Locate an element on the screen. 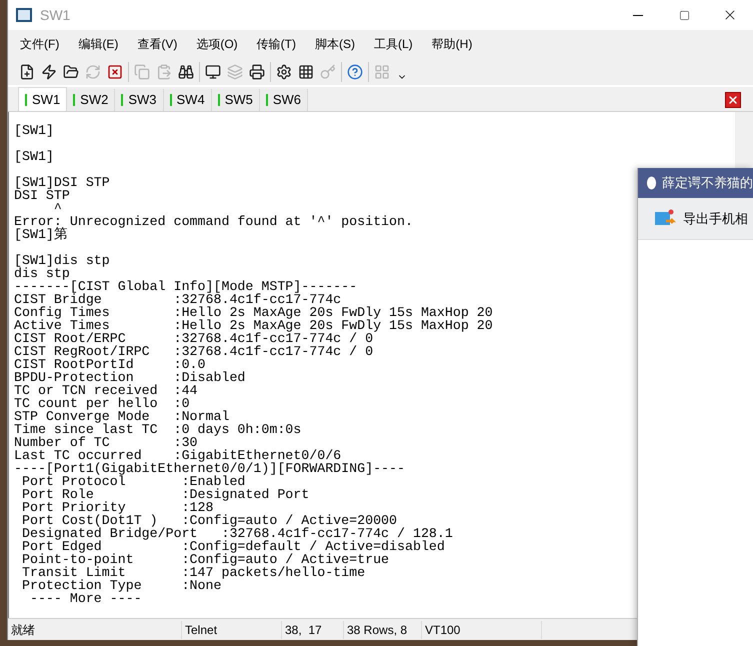 The image size is (753, 646). menu-item: 传输(T) is located at coordinates (276, 44).